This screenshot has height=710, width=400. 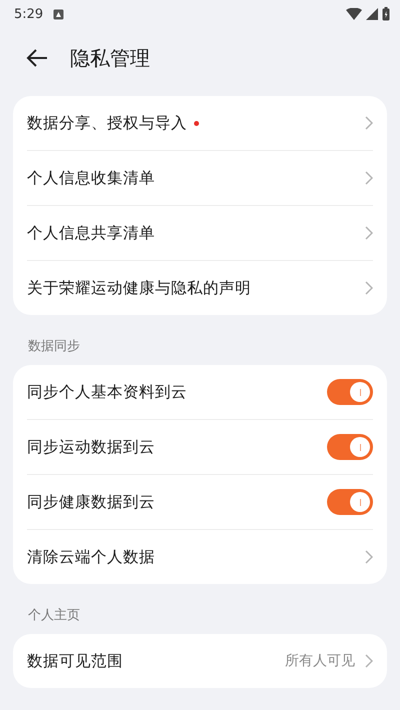 What do you see at coordinates (91, 502) in the screenshot?
I see `setting-label: 同步健康数据到云` at bounding box center [91, 502].